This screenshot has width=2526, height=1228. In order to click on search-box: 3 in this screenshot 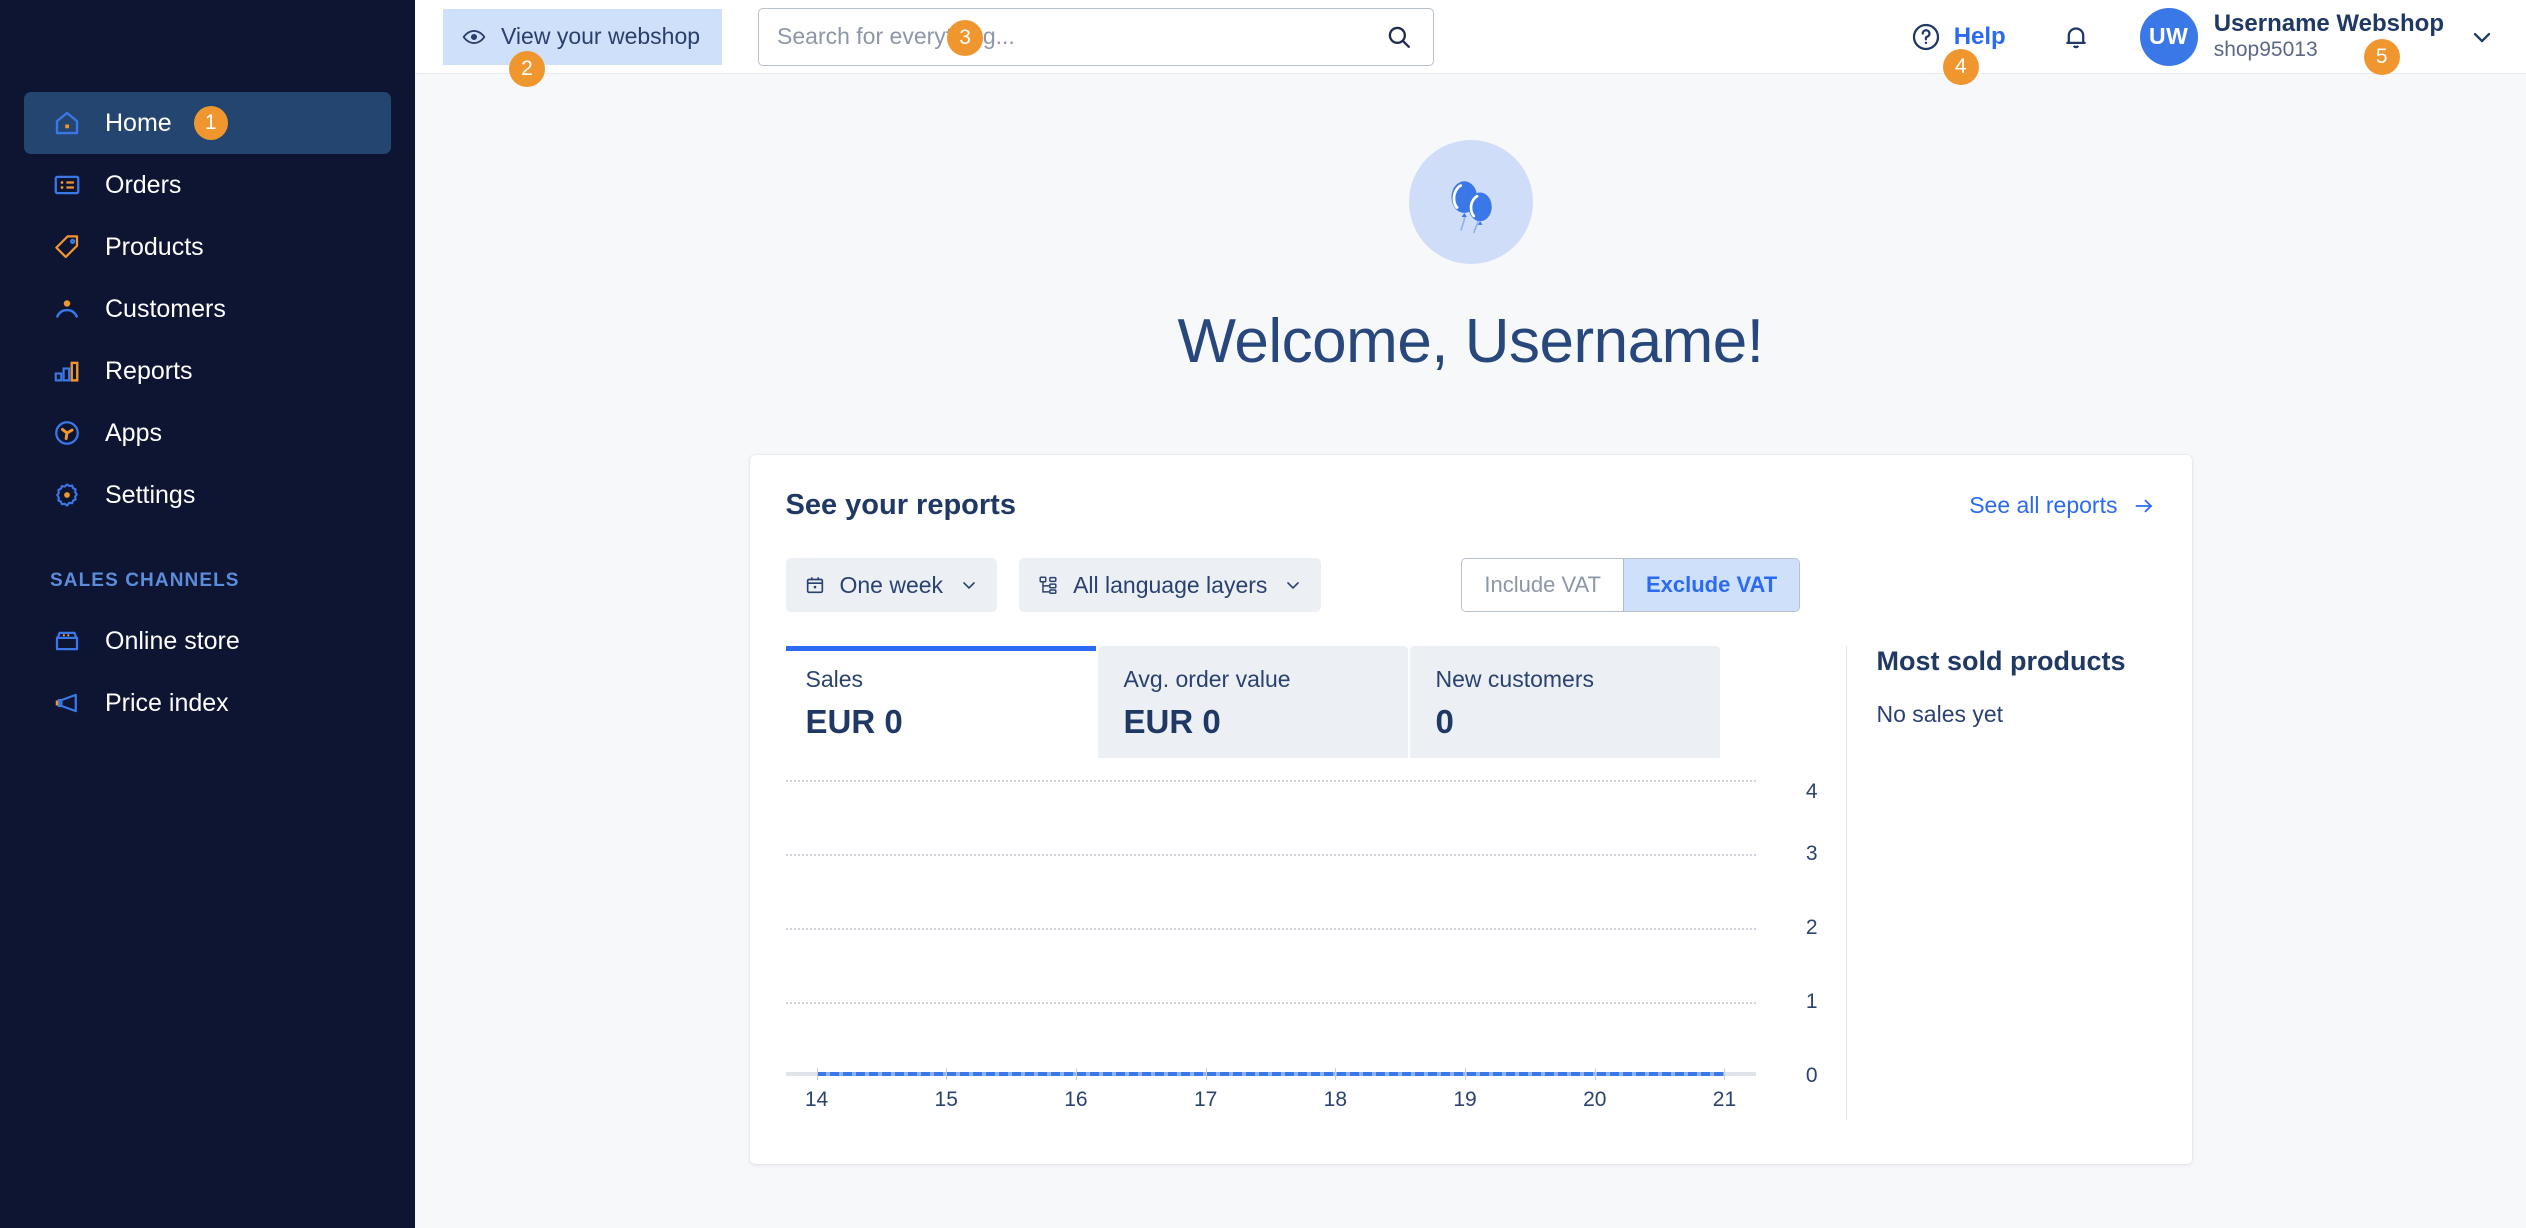, I will do `click(1096, 36)`.